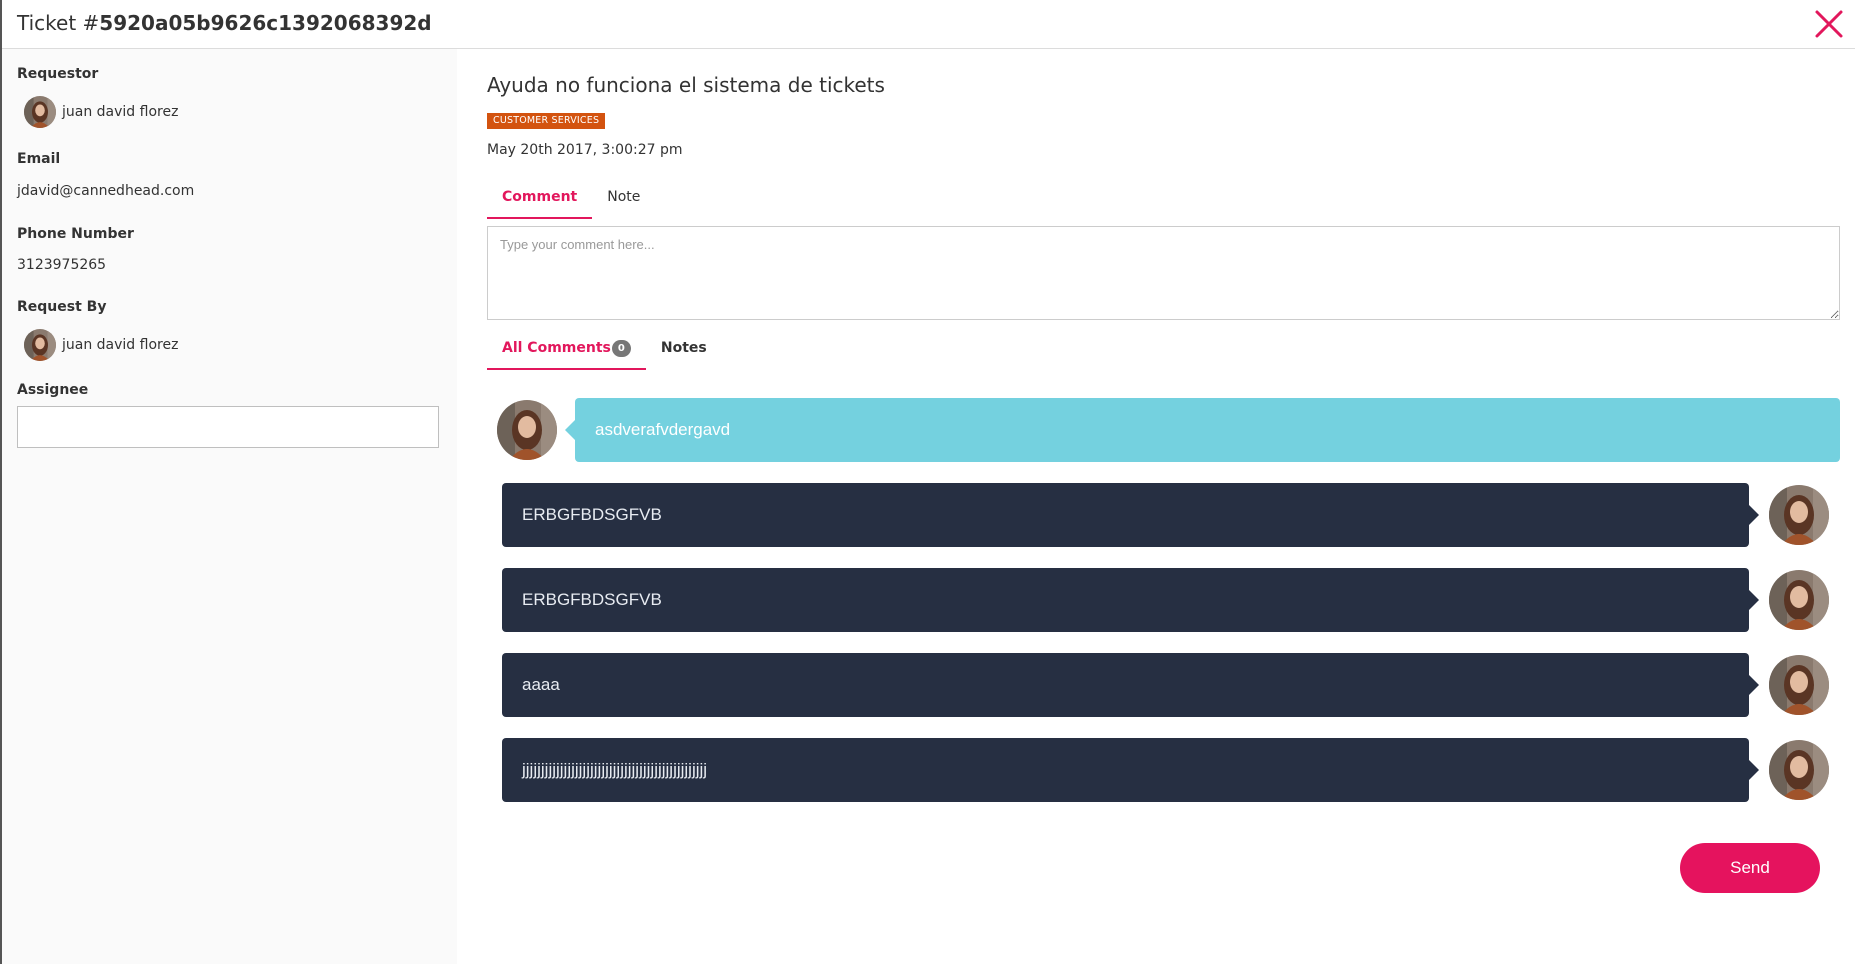 This screenshot has height=964, width=1855. I want to click on all-comments-label: All Comments, so click(556, 348).